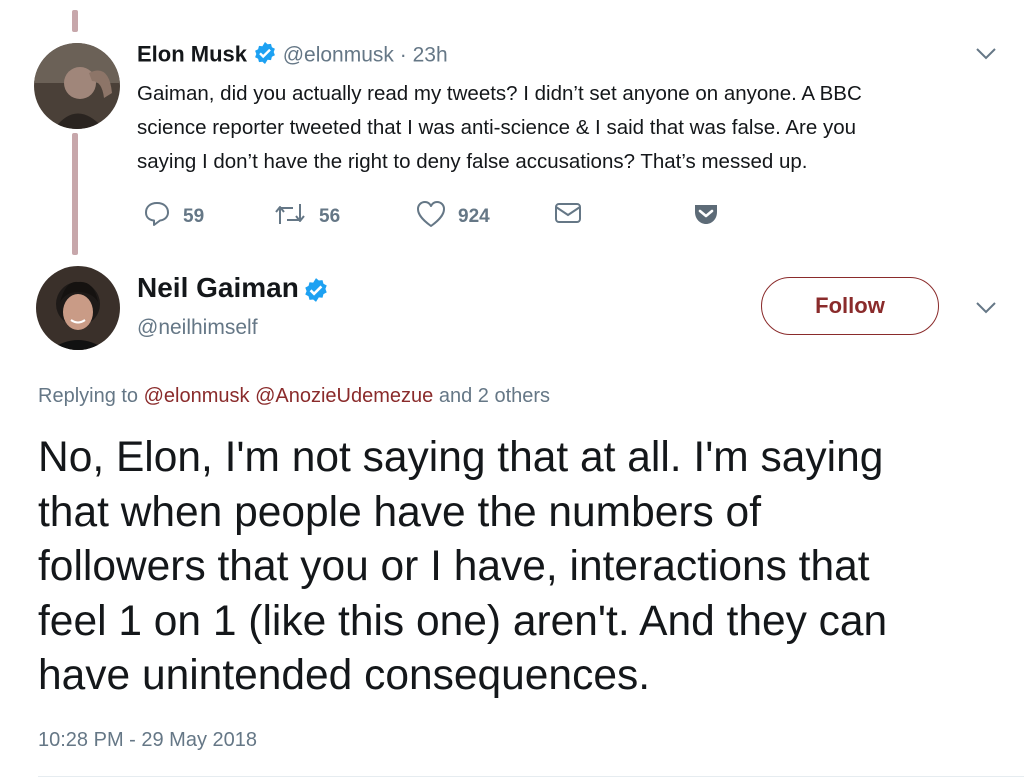 This screenshot has width=1024, height=782. What do you see at coordinates (77, 86) in the screenshot?
I see `elon-avatar` at bounding box center [77, 86].